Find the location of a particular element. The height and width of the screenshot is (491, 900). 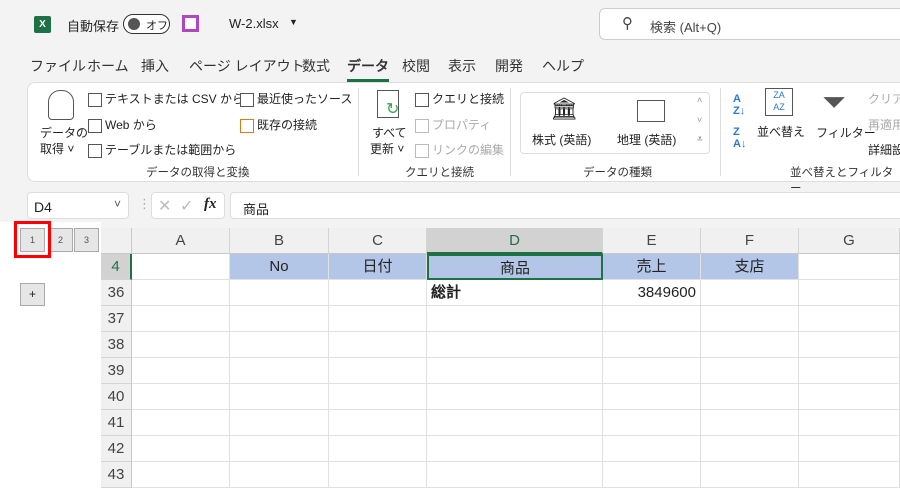

cell-E41 is located at coordinates (652, 423).